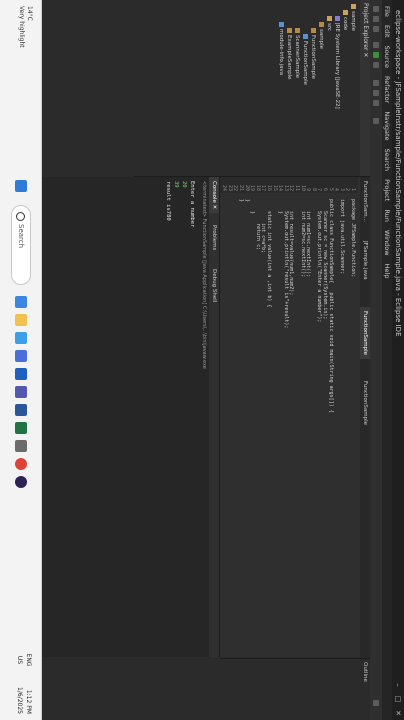 Image resolution: width=404 pixels, height=720 pixels. I want to click on start-icon, so click(21, 186).